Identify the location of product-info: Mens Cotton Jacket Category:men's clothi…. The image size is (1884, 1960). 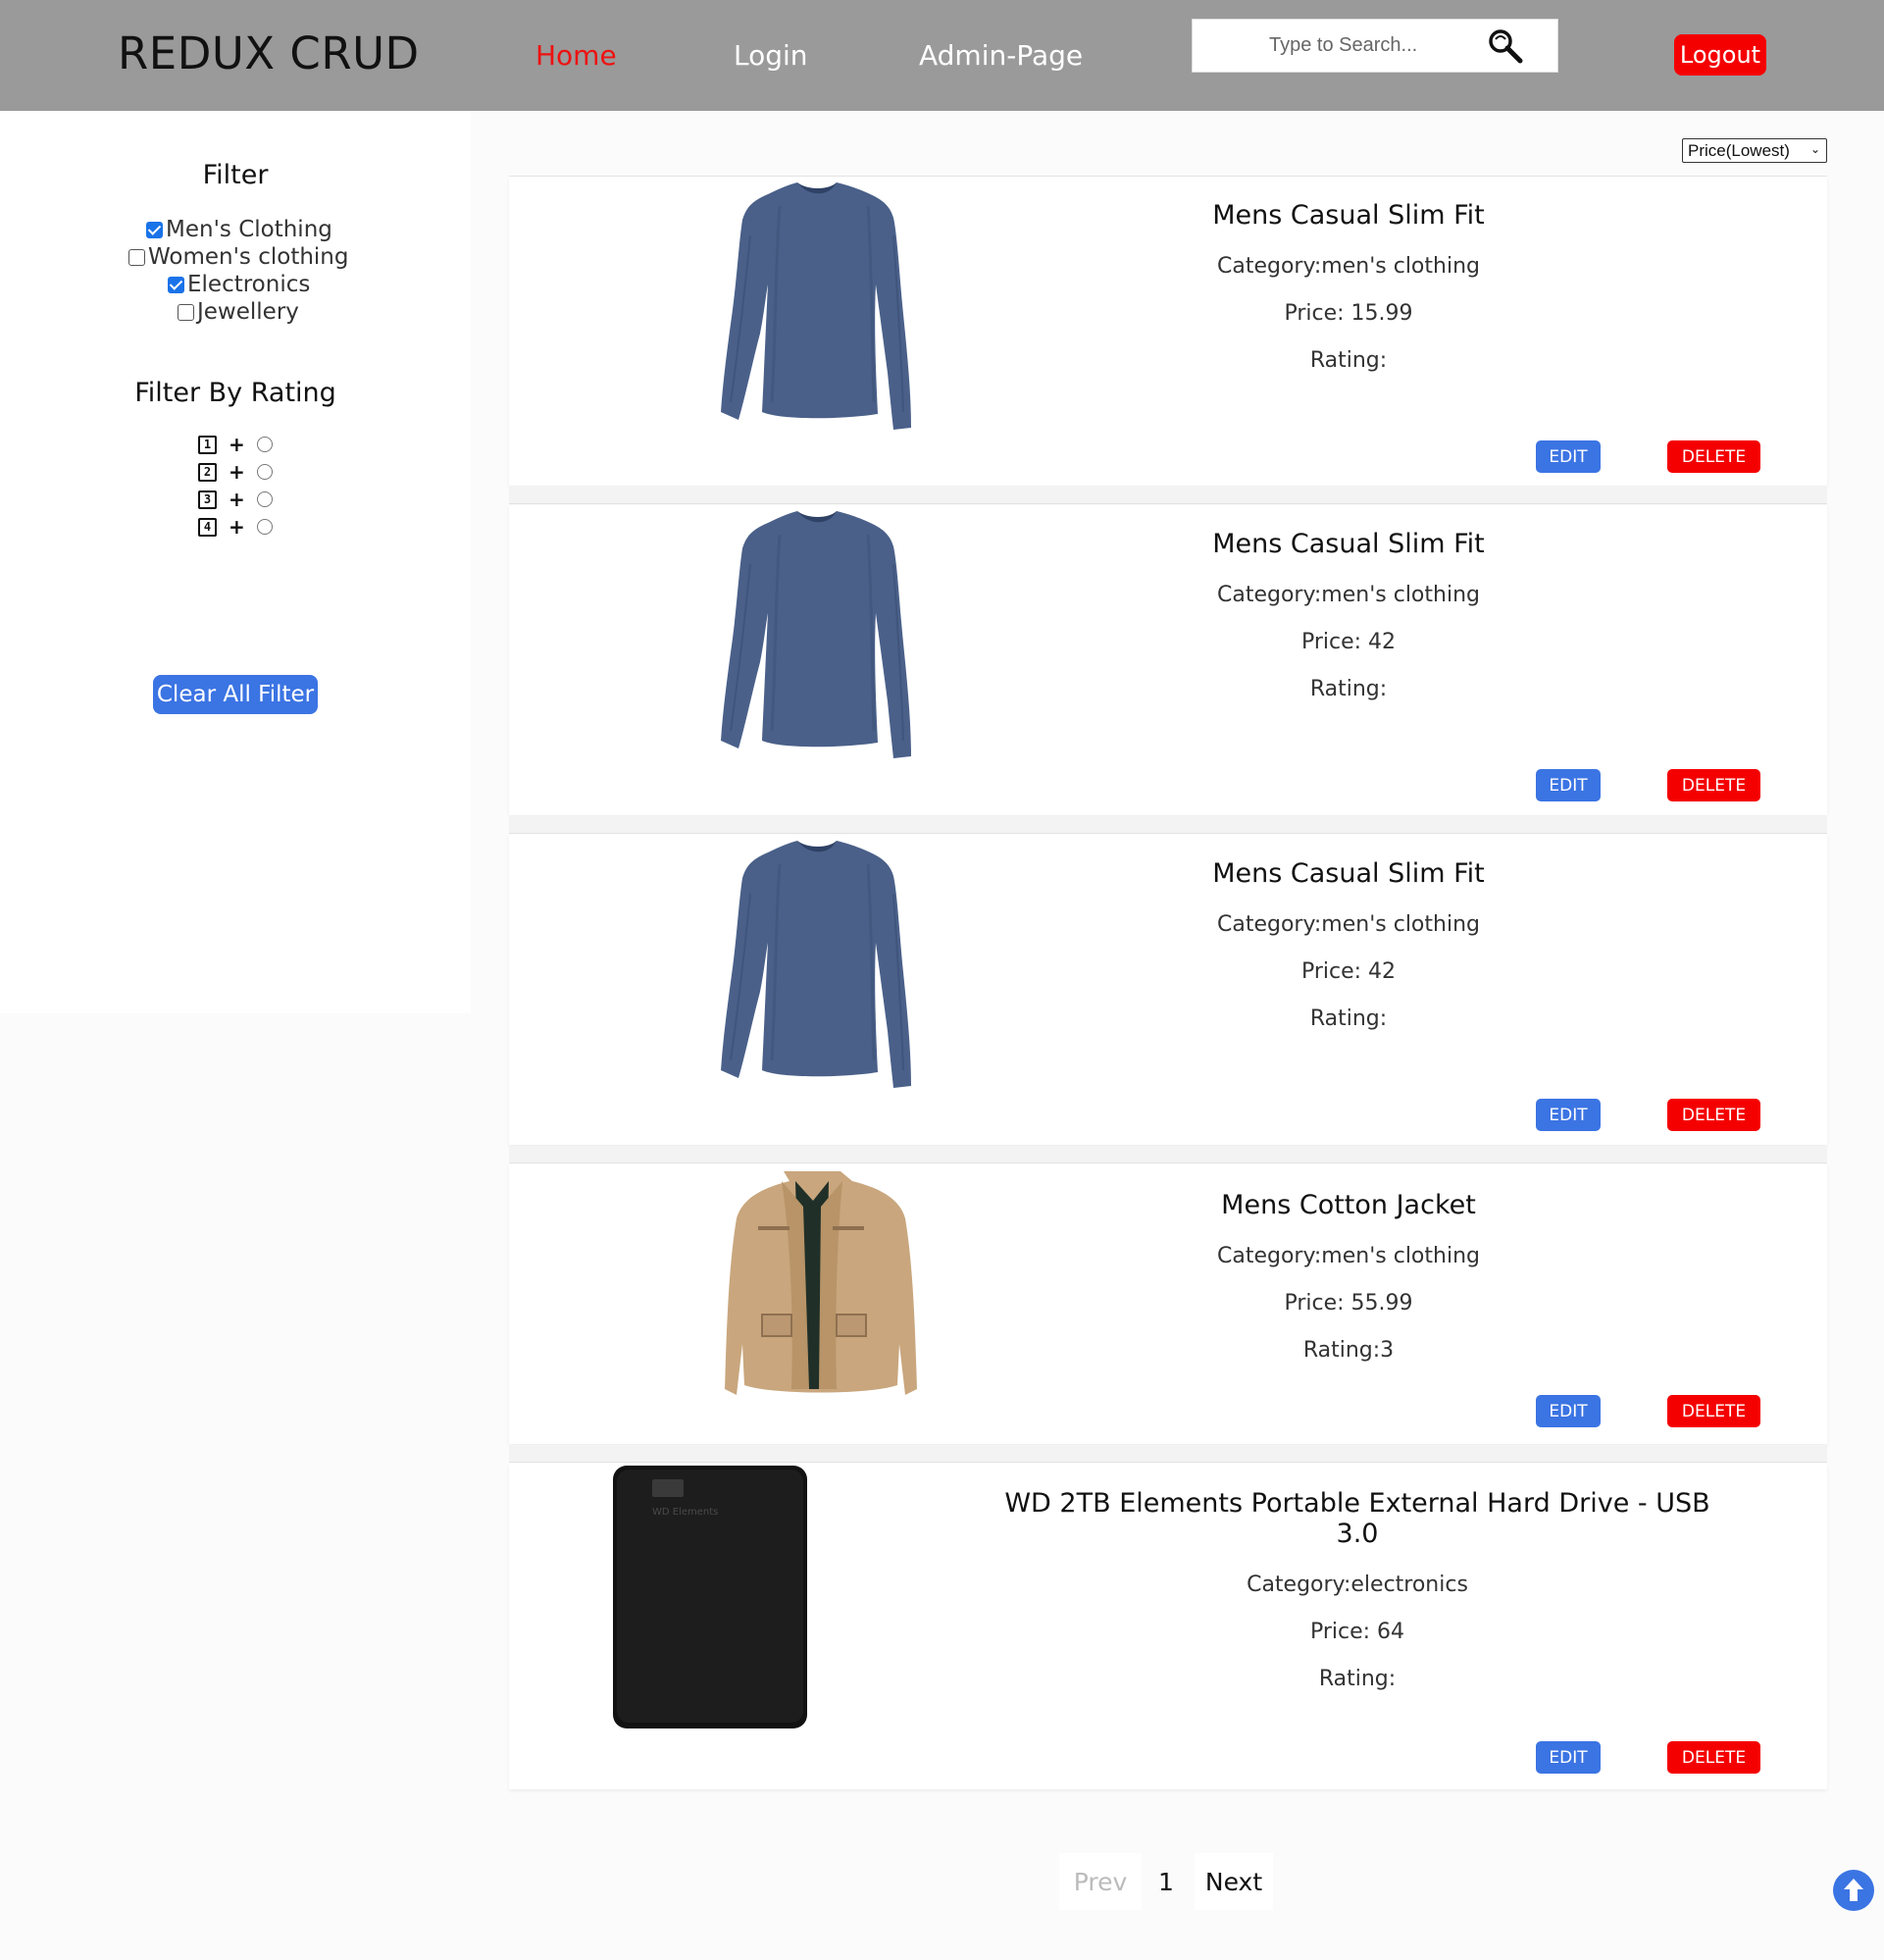
(1348, 1276).